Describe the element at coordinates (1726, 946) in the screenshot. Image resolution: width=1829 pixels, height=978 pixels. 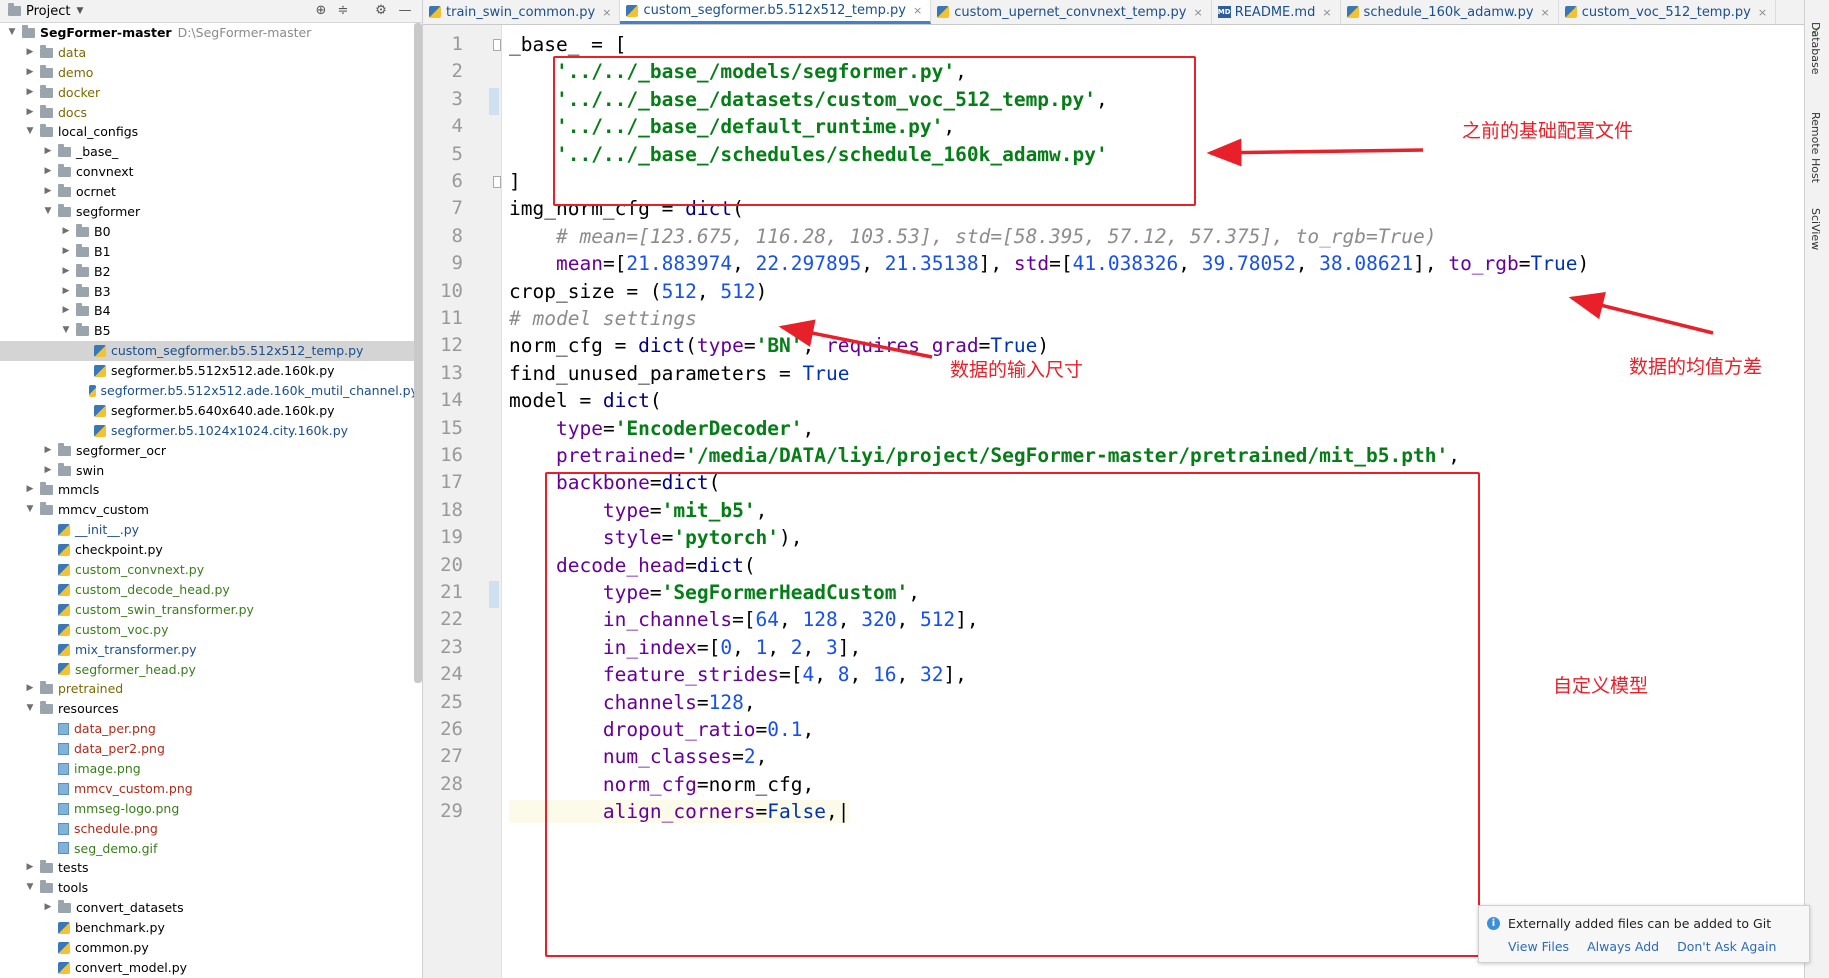
I see `dont-ask-again-link: Don't Ask Again` at that location.